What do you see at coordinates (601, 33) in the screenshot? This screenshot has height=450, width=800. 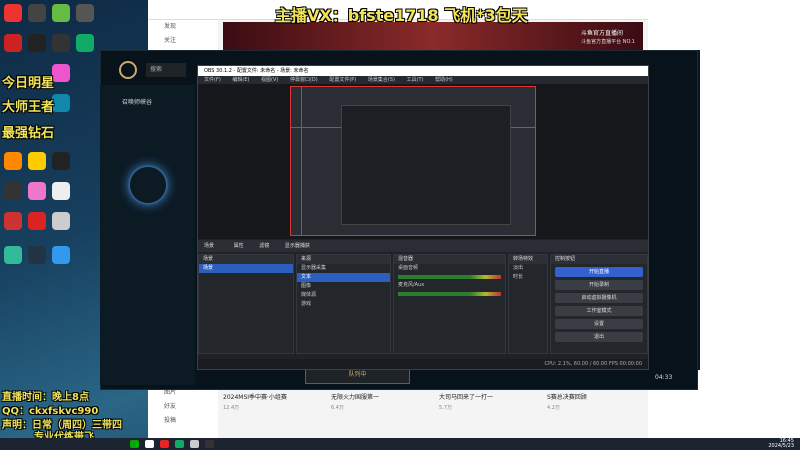 I see `banner-title: 斗鱼官方直播间` at bounding box center [601, 33].